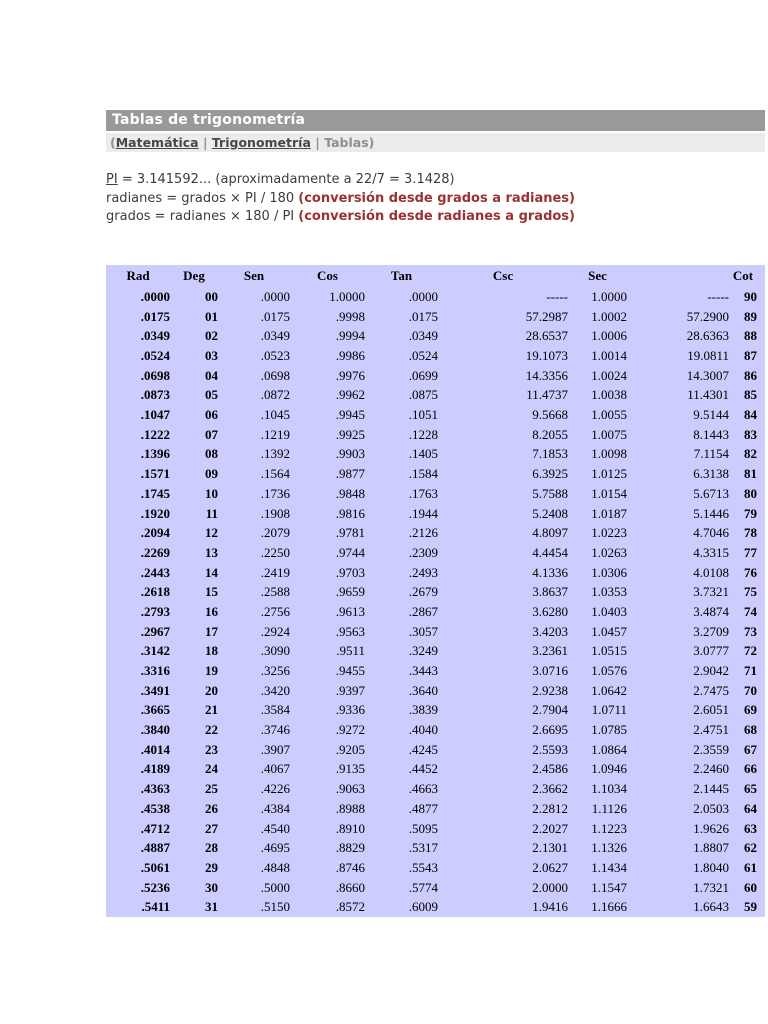 The width and height of the screenshot is (768, 1024). What do you see at coordinates (711, 867) in the screenshot?
I see `table-cell-cot-values: 1.8040` at bounding box center [711, 867].